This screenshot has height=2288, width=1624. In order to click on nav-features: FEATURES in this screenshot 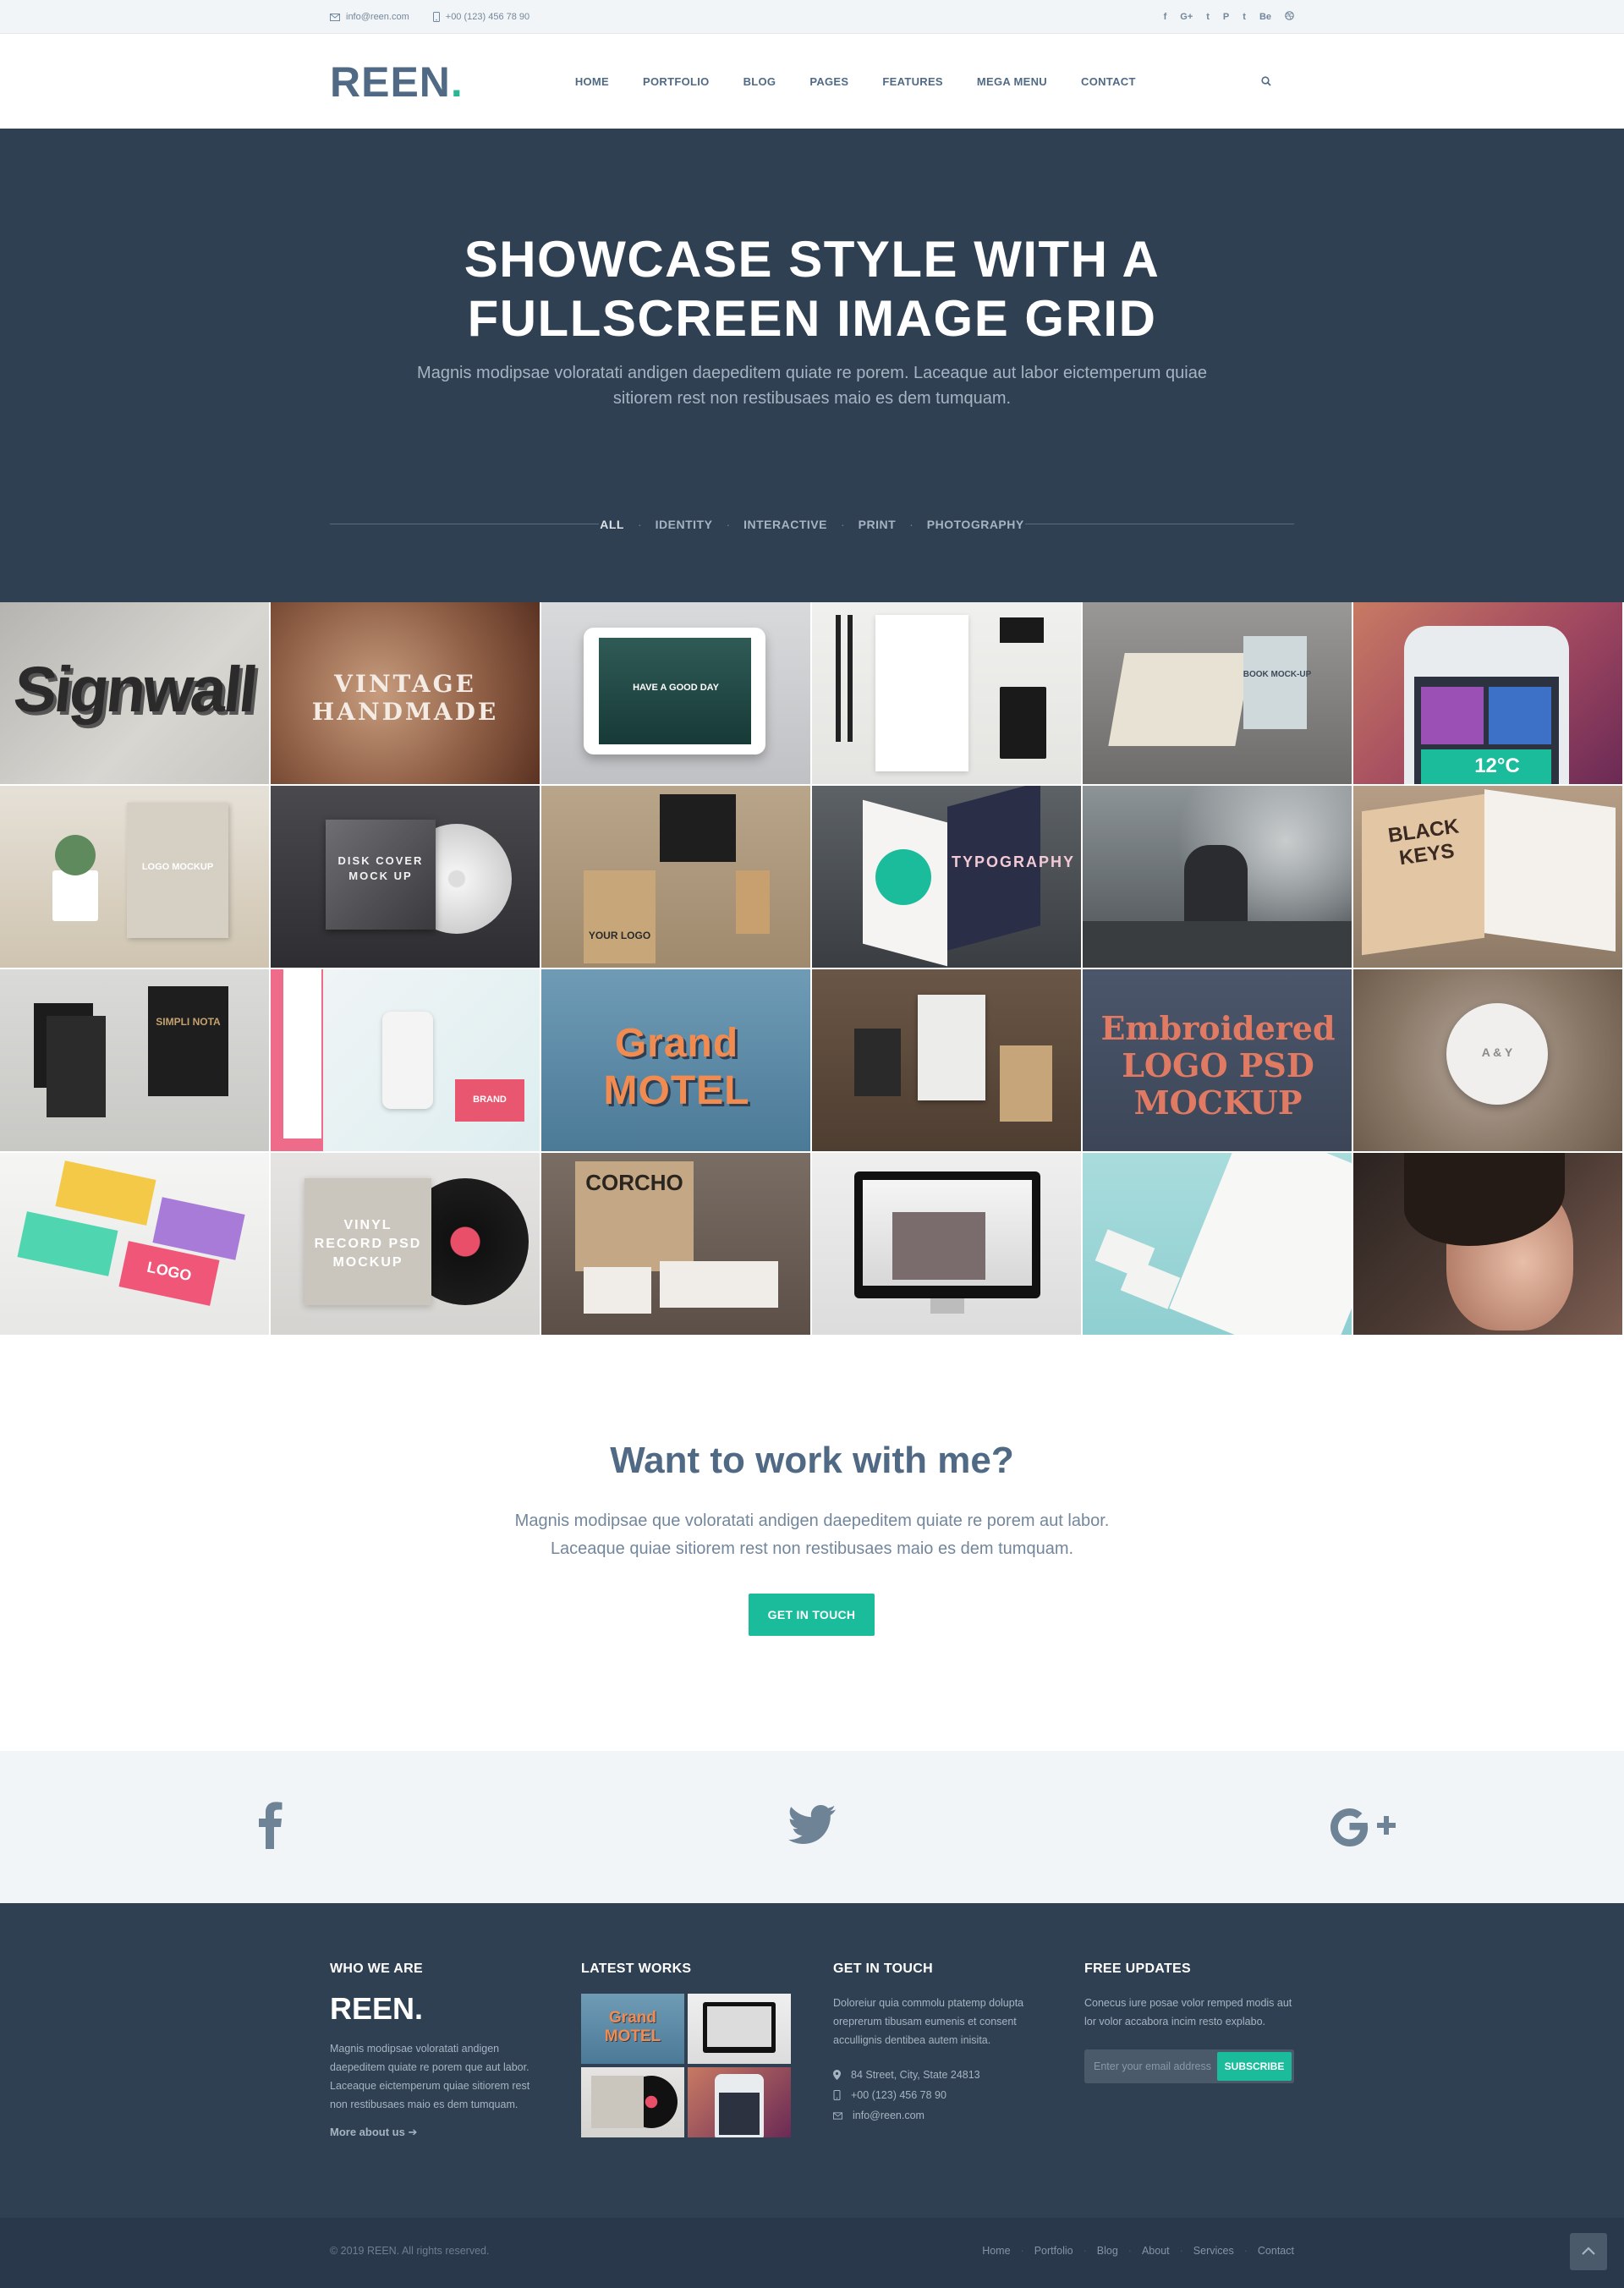, I will do `click(913, 81)`.